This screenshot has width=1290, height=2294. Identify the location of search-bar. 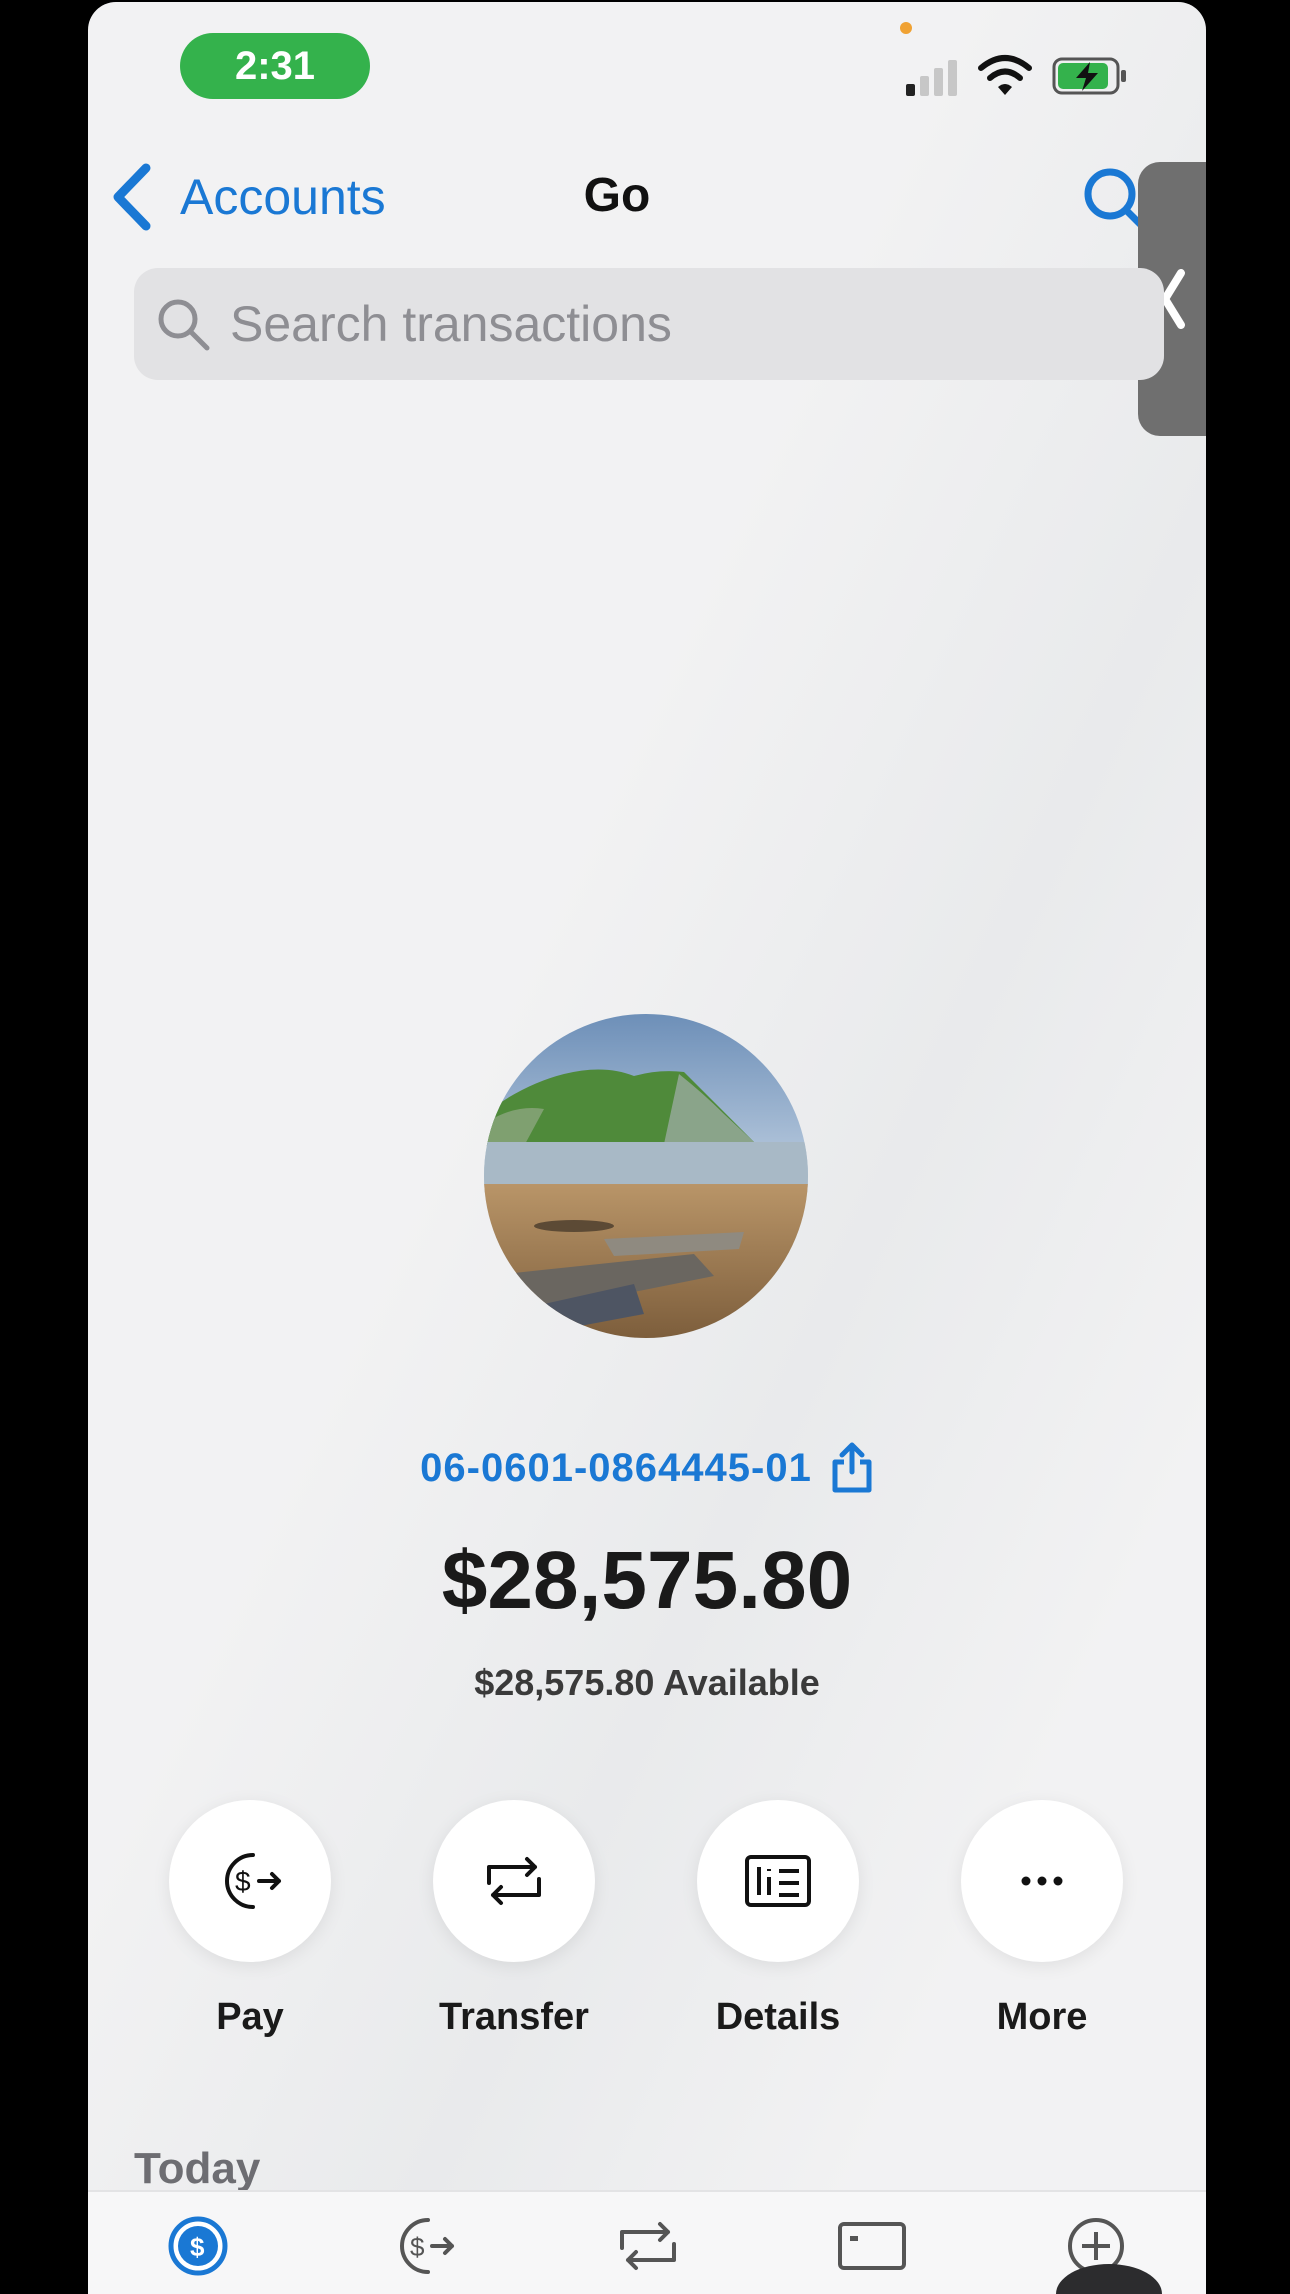
(649, 324).